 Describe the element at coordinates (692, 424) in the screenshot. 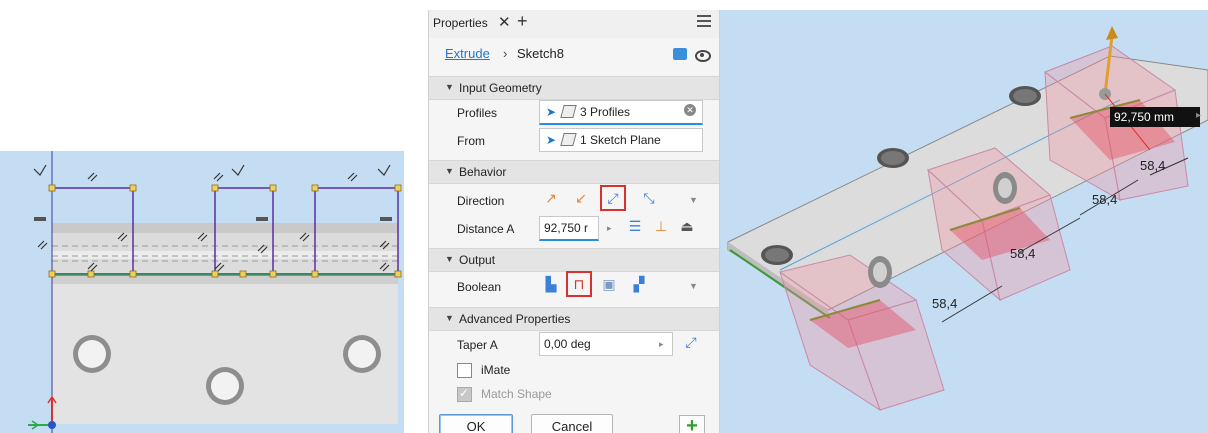

I see `apply-add-icon: +` at that location.